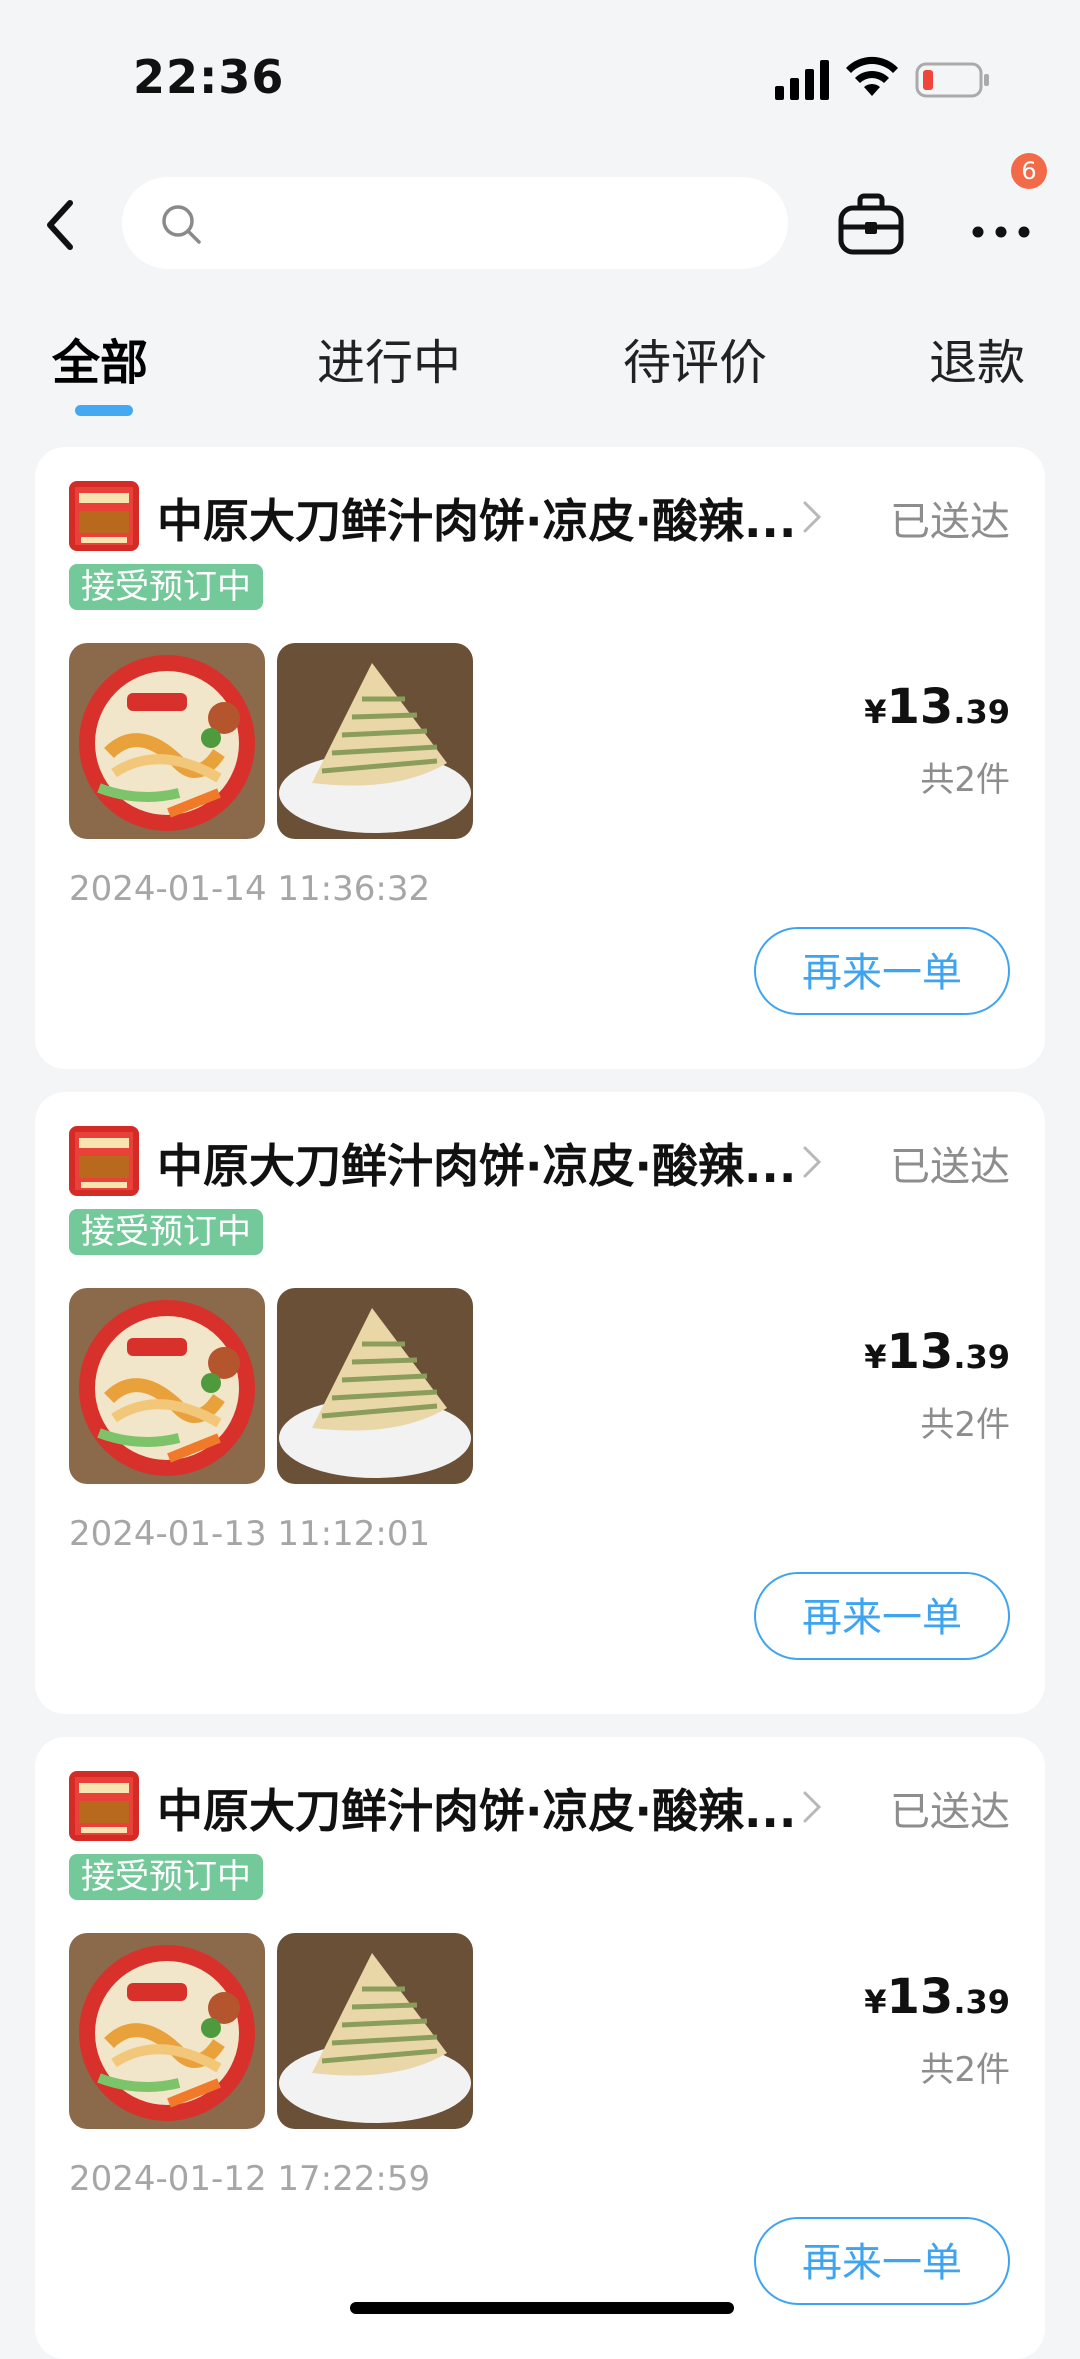 Image resolution: width=1080 pixels, height=2359 pixels. I want to click on order-tabs: 全部 进行中 待评价 退款, so click(540, 360).